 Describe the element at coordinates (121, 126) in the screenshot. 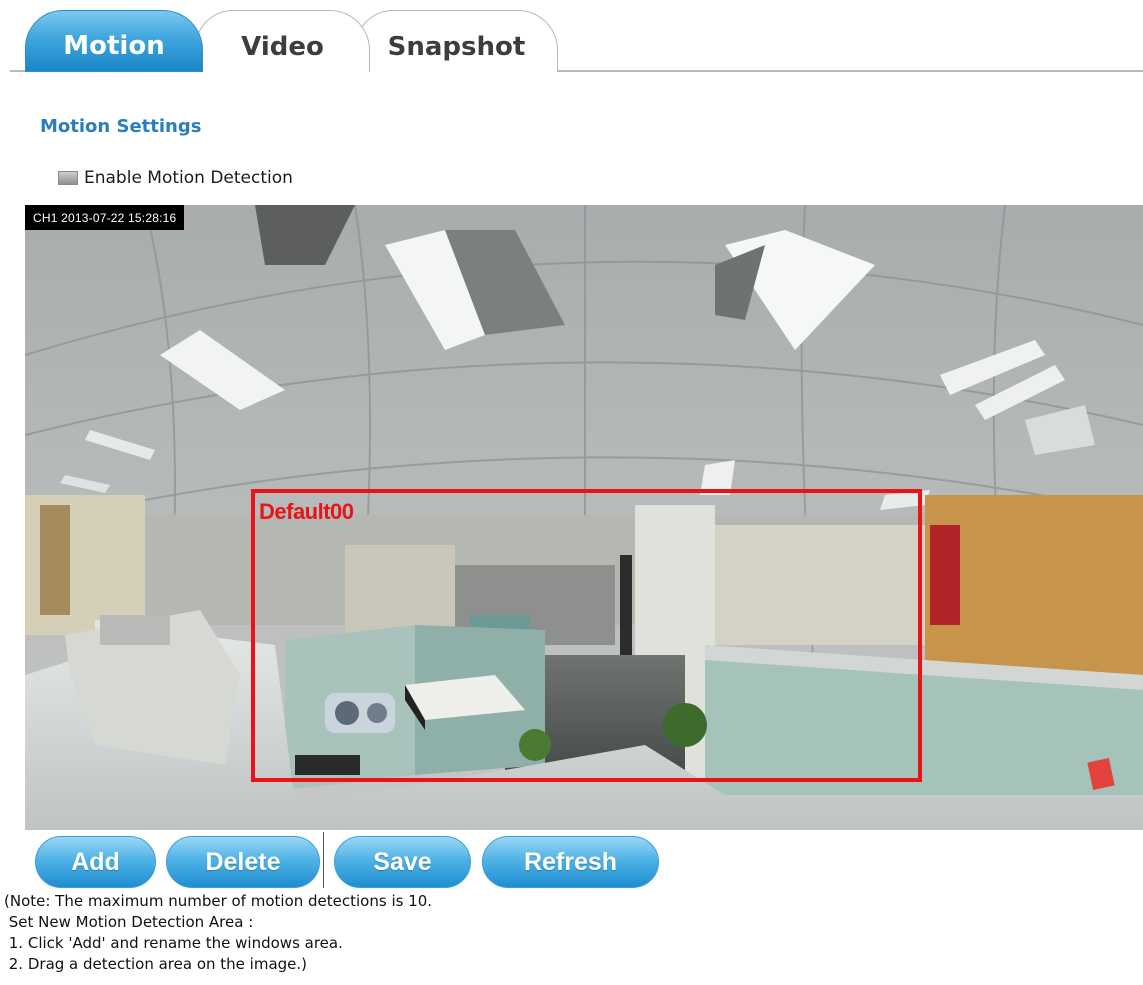

I see `section-title: Motion Settings` at that location.